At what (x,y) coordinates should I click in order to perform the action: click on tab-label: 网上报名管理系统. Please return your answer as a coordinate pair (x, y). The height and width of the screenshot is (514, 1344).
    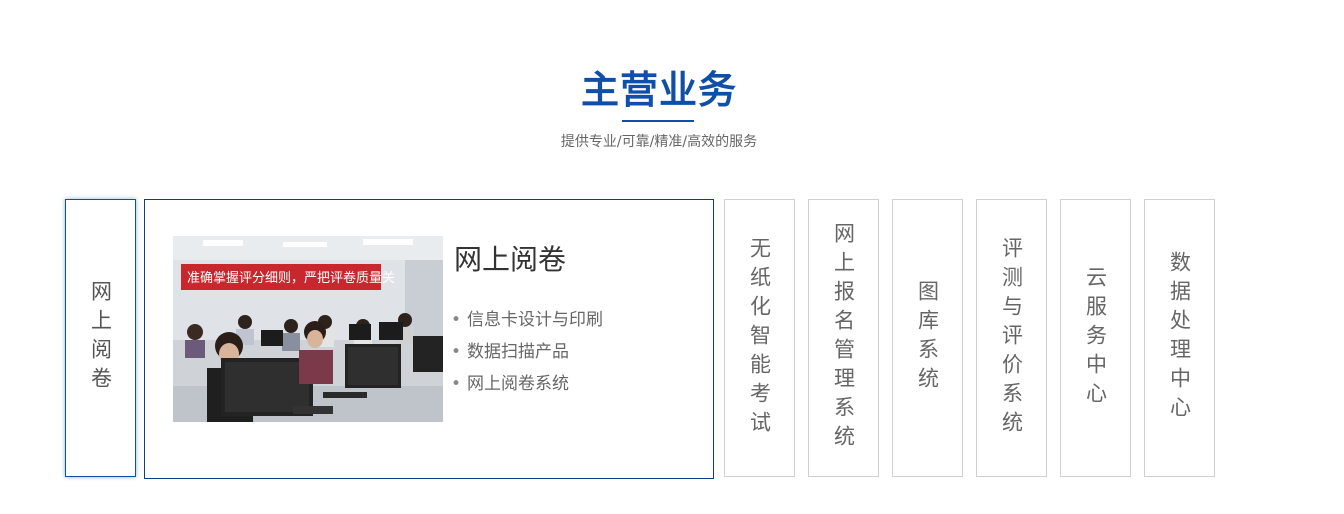
    Looking at the image, I should click on (843, 338).